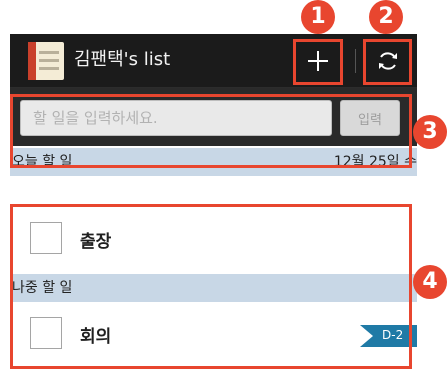 This screenshot has width=448, height=369. What do you see at coordinates (386, 17) in the screenshot?
I see `callout-badge-2: 2` at bounding box center [386, 17].